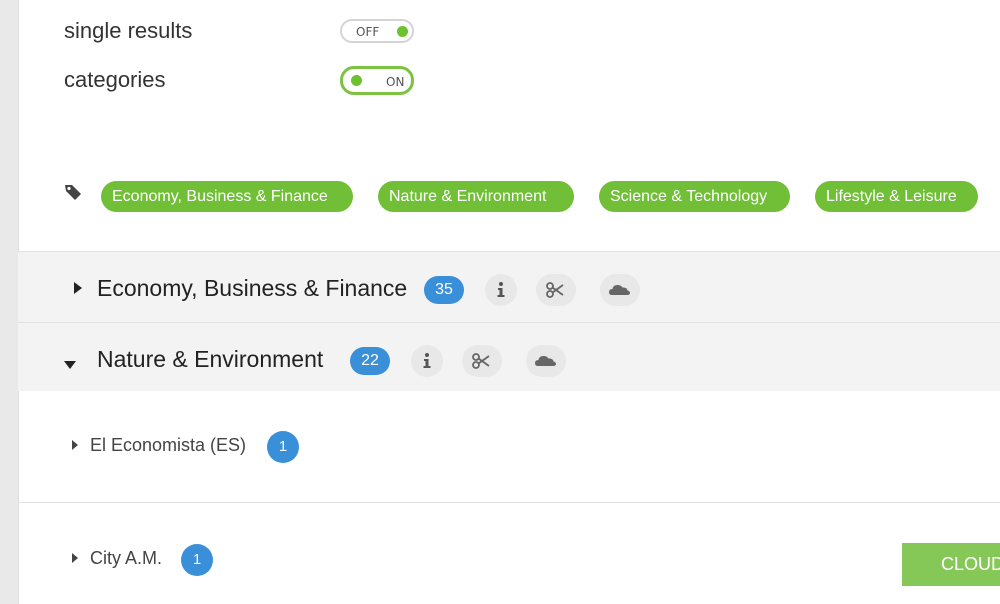  Describe the element at coordinates (377, 80) in the screenshot. I see `categories-toggle: ON` at that location.